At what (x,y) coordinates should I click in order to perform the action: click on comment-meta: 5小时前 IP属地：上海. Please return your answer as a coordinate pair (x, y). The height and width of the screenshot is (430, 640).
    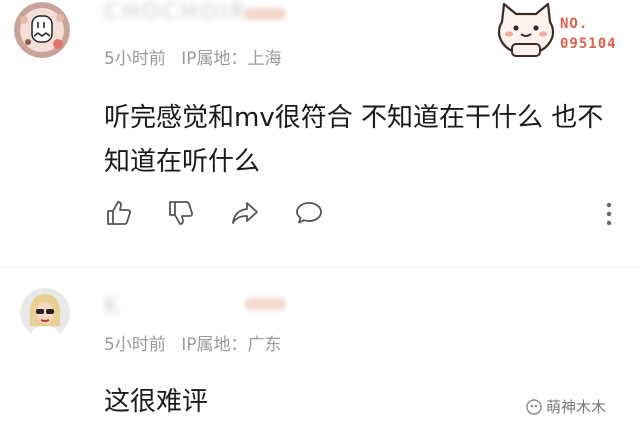
    Looking at the image, I should click on (198, 56).